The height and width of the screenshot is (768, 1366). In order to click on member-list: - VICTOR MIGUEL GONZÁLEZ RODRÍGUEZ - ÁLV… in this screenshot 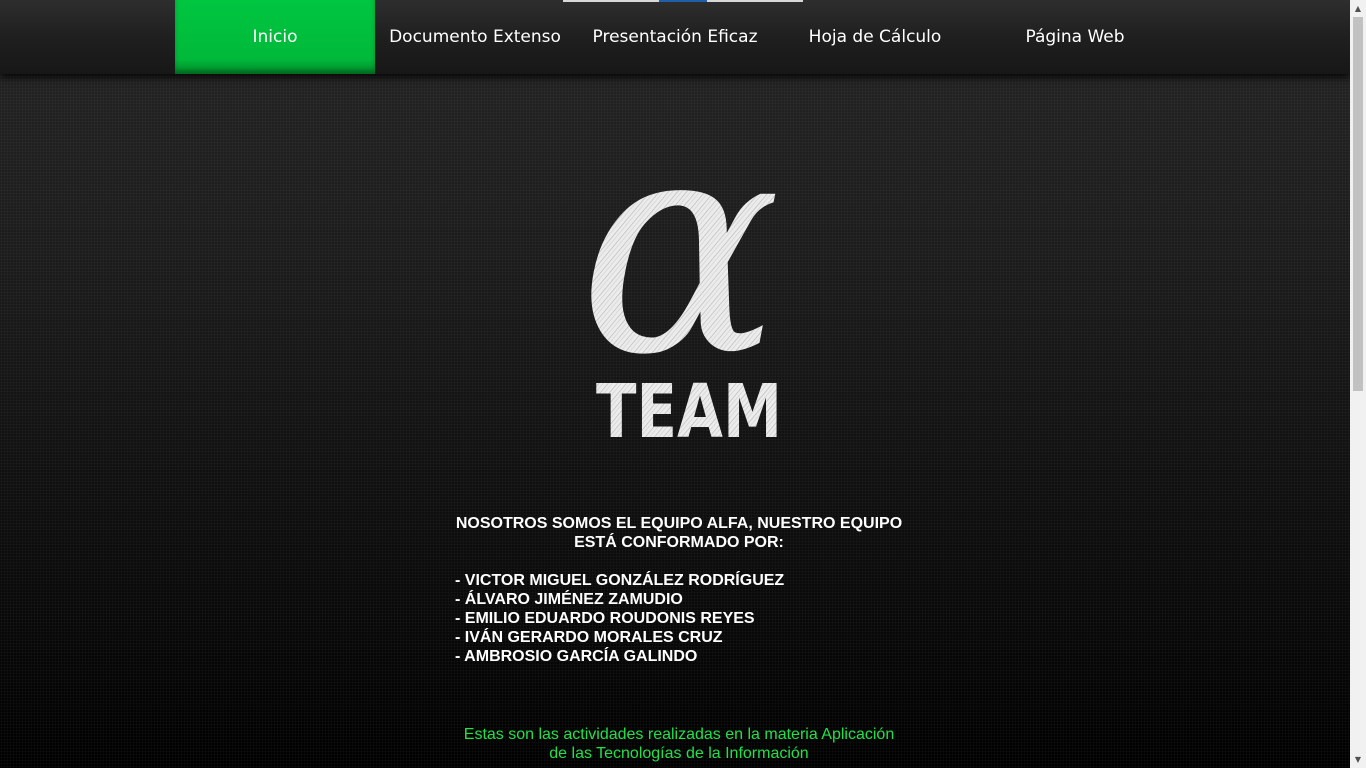, I will do `click(679, 618)`.